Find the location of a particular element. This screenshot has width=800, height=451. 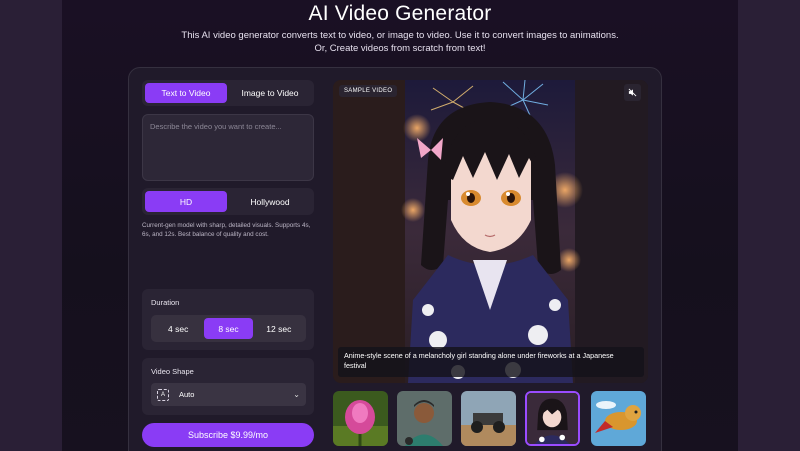

mode-tabs: Text to Video Image to Video is located at coordinates (228, 93).